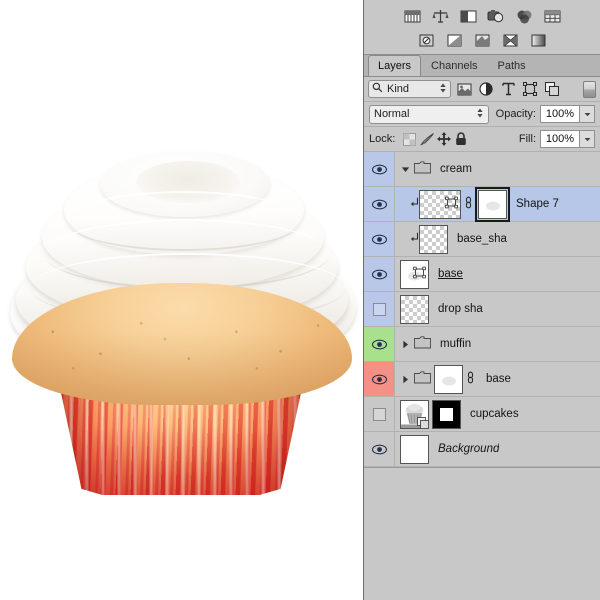 Image resolution: width=600 pixels, height=600 pixels. I want to click on thumbnail-content, so click(448, 381).